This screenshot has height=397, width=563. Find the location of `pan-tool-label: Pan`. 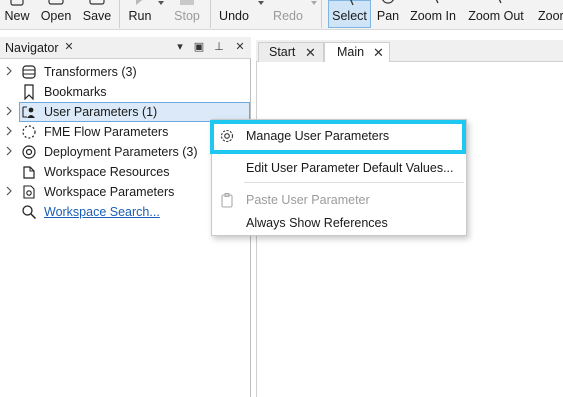

pan-tool-label: Pan is located at coordinates (388, 16).